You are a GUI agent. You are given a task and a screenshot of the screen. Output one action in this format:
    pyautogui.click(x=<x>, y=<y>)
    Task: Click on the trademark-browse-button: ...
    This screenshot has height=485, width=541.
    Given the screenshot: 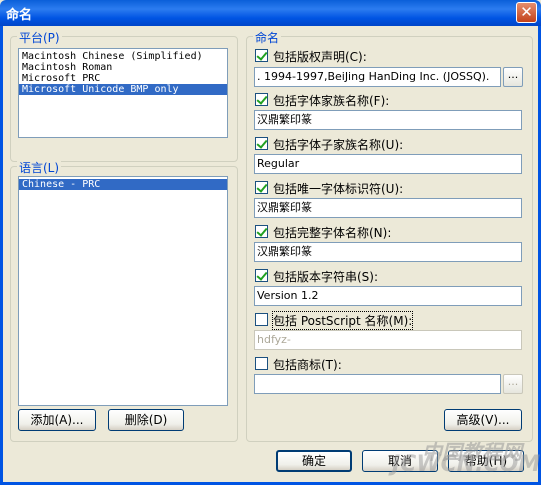 What is the action you would take?
    pyautogui.click(x=513, y=384)
    